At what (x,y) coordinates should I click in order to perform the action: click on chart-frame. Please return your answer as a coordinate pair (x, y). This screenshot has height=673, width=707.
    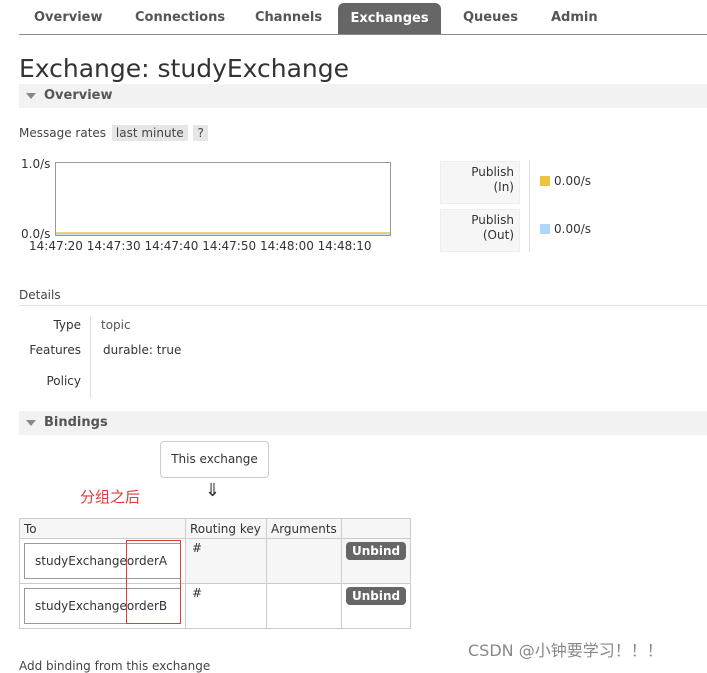
    Looking at the image, I should click on (223, 199).